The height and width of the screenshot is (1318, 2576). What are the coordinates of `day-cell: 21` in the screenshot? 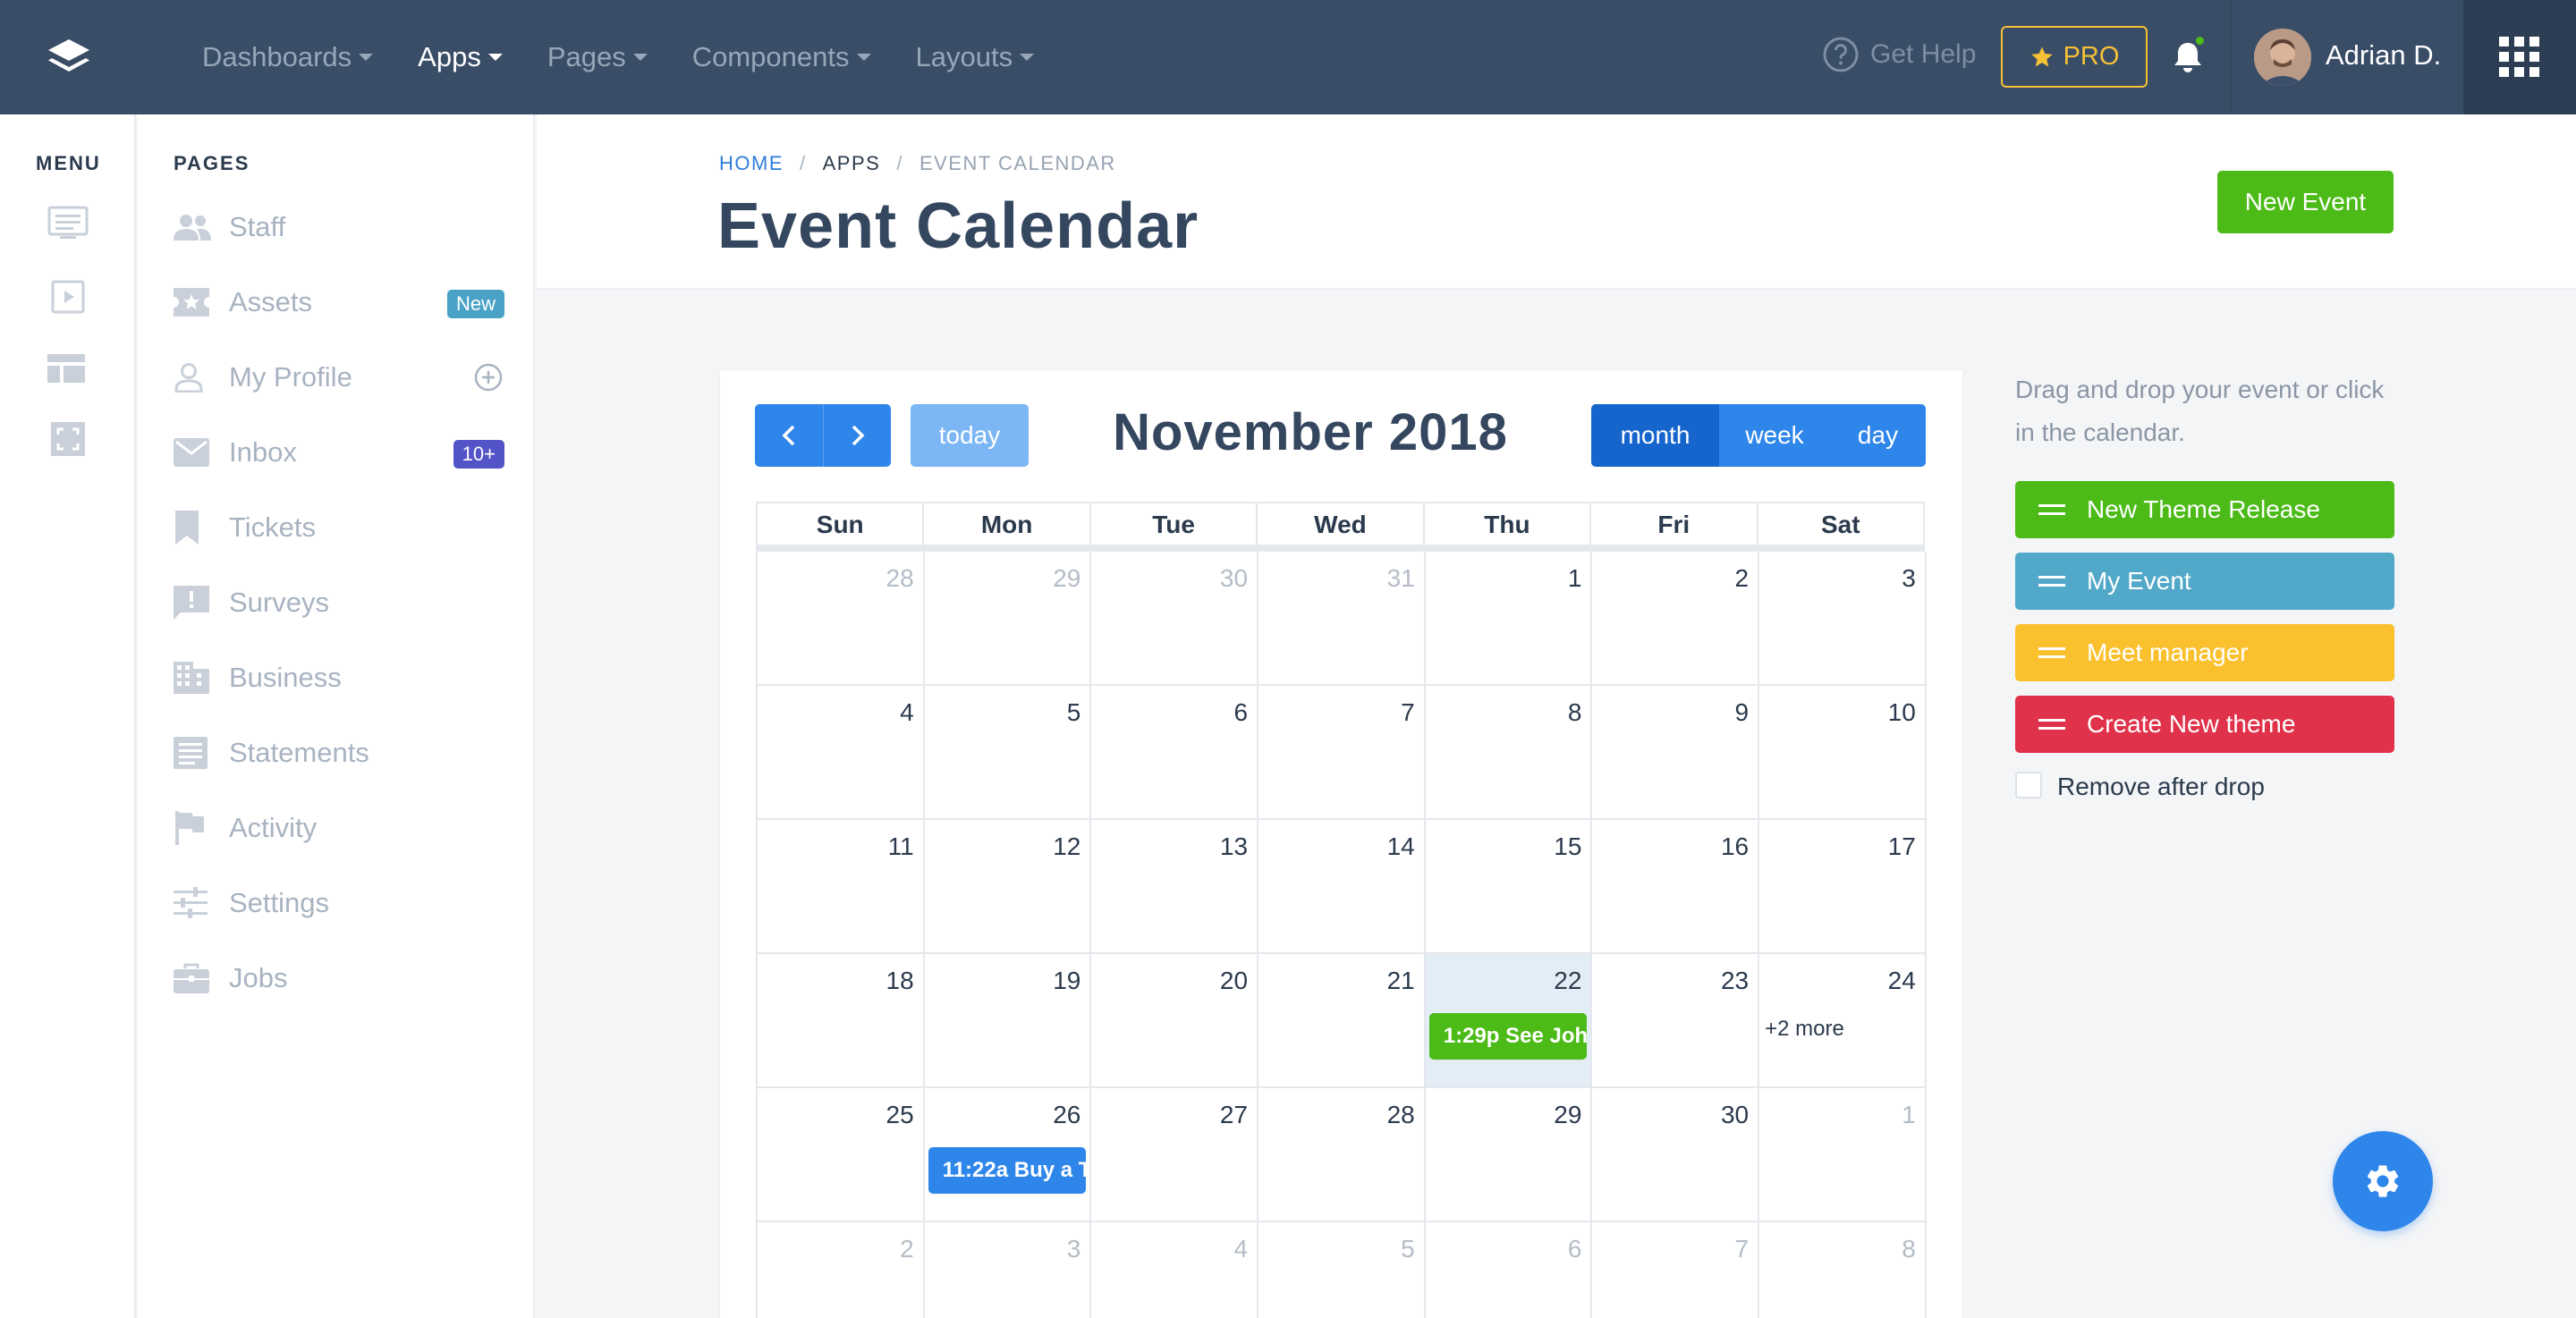 It's located at (1342, 1020).